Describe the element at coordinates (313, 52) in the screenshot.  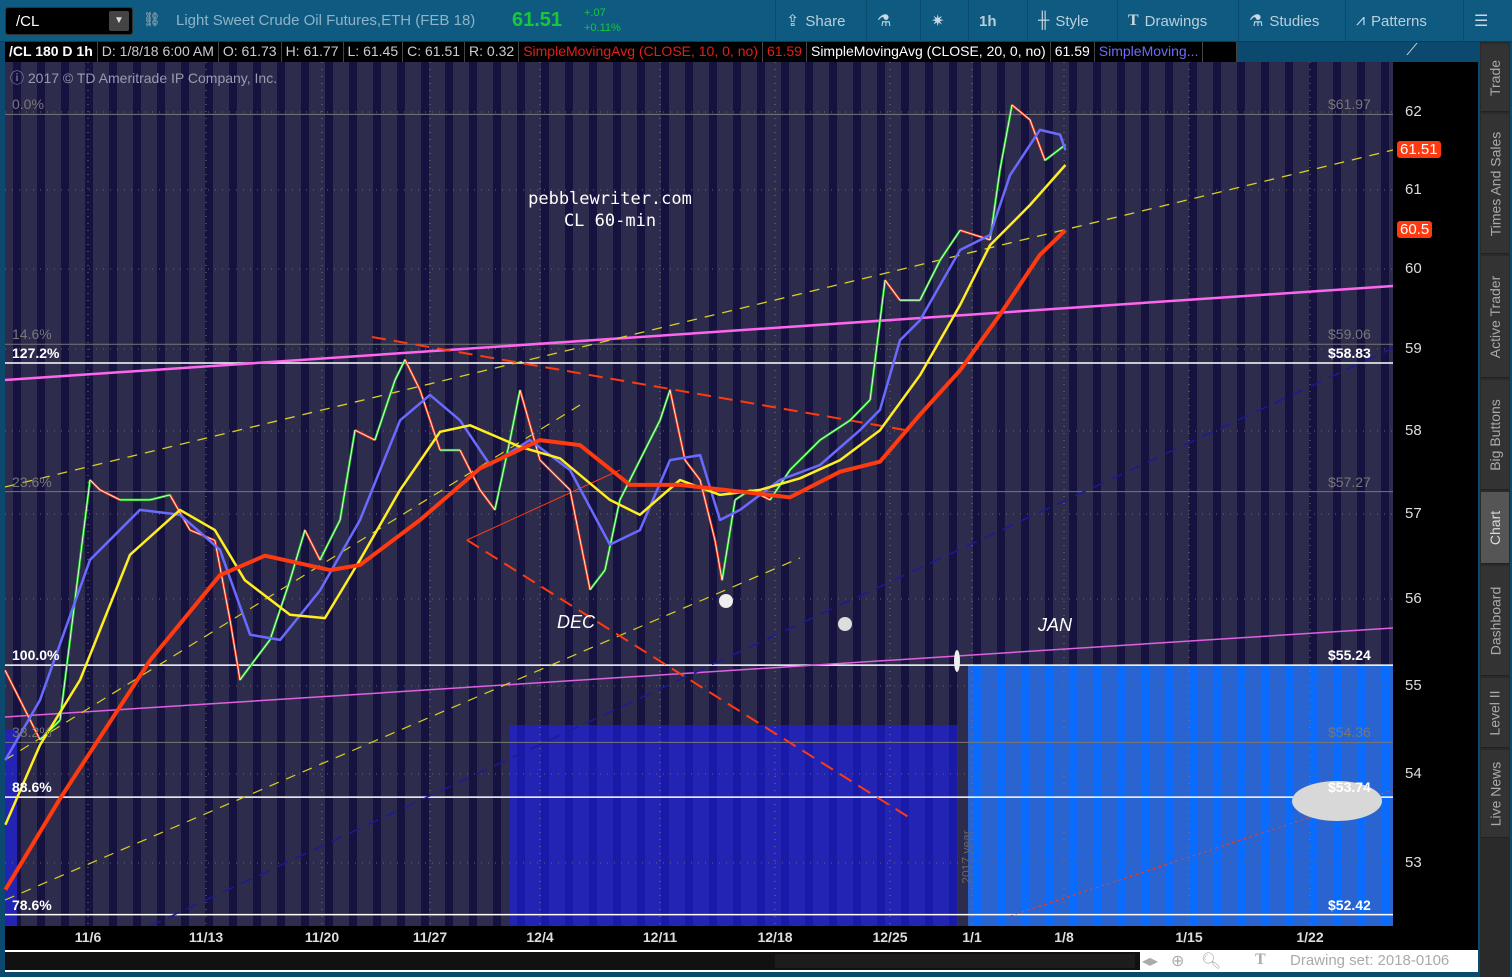
I see `bar-high: H: 61.77` at that location.